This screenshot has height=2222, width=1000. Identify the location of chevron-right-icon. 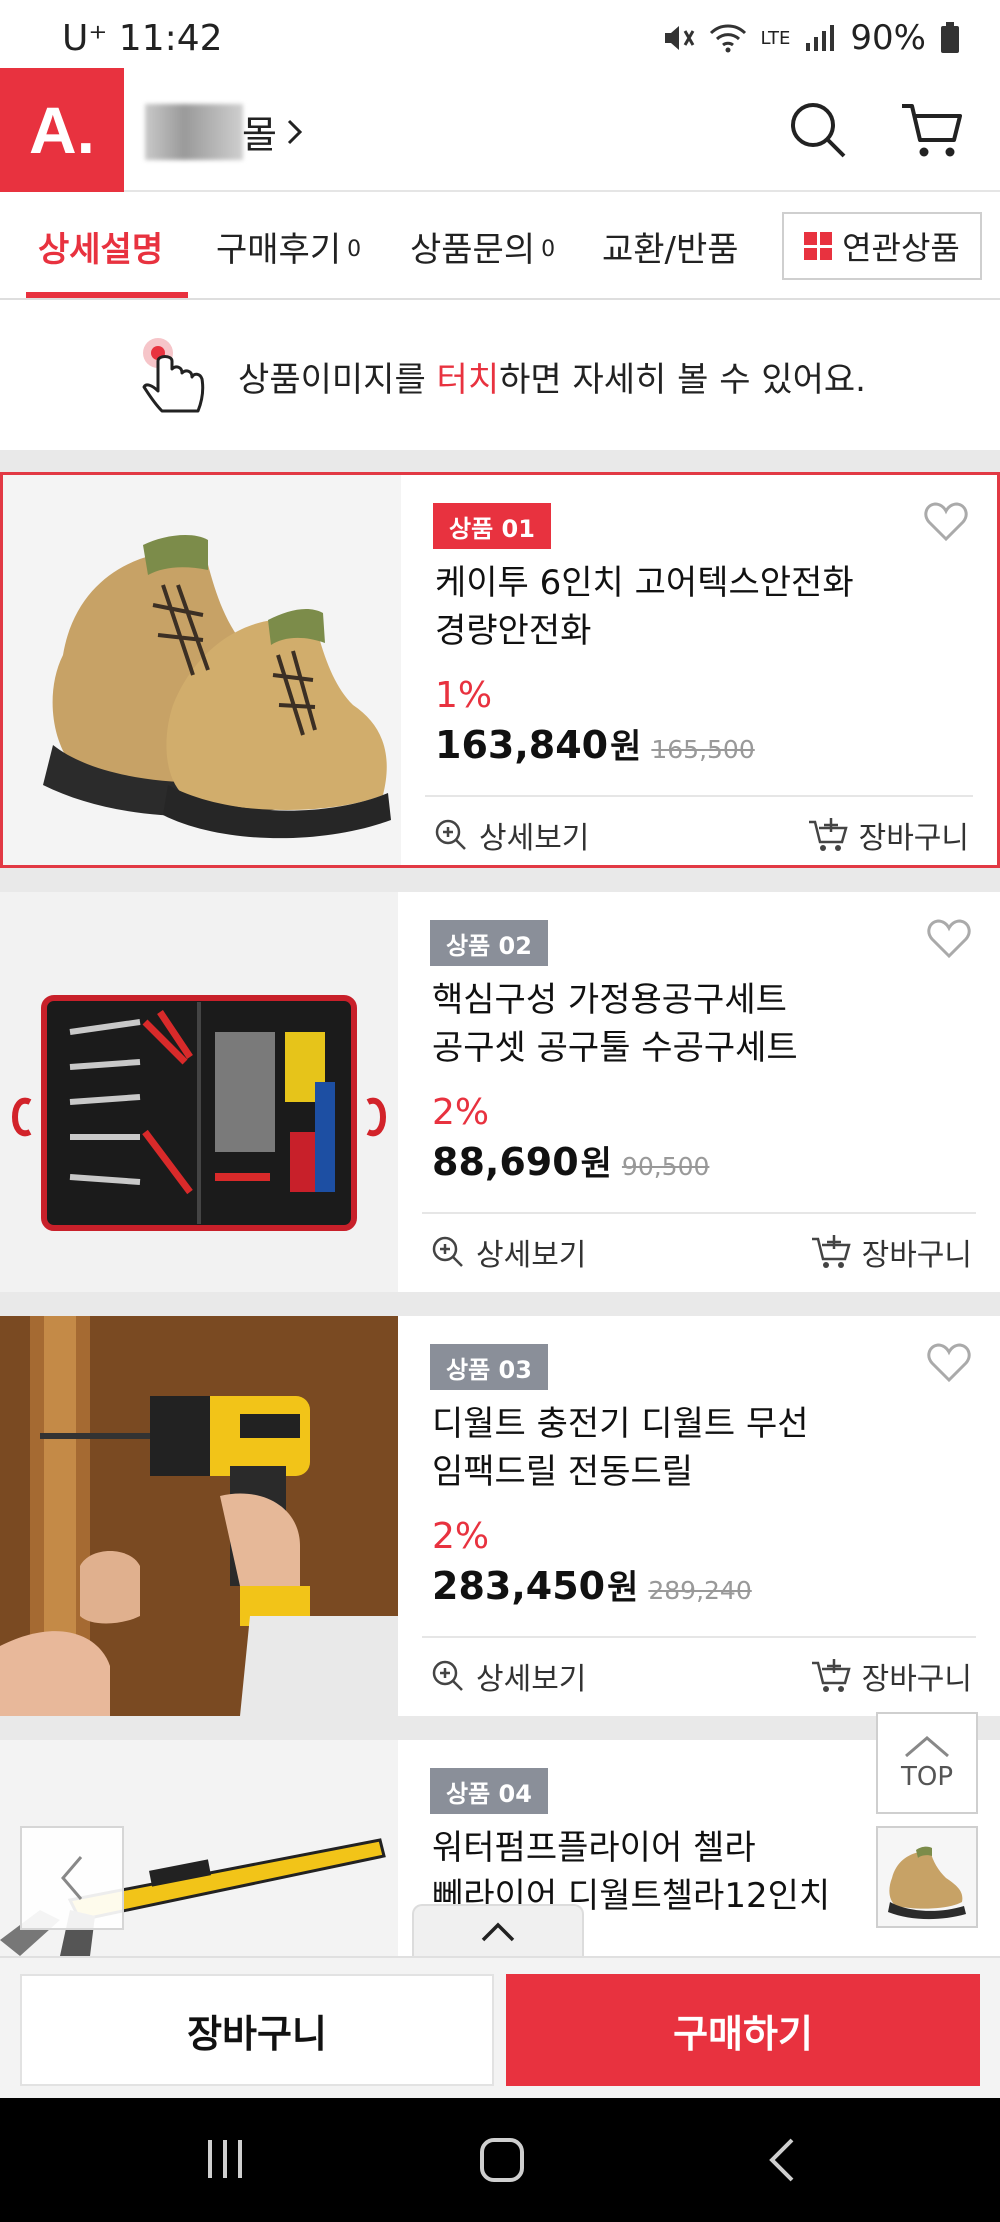
(295, 131).